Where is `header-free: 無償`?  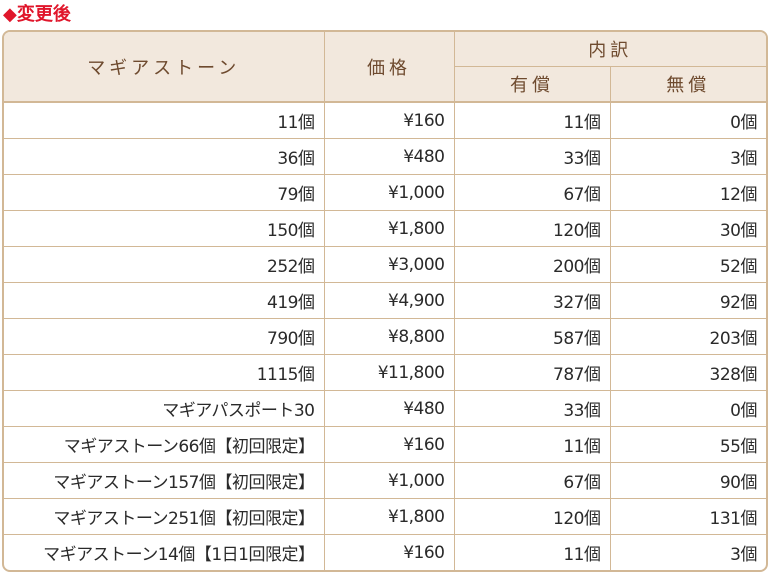
header-free: 無償 is located at coordinates (687, 84).